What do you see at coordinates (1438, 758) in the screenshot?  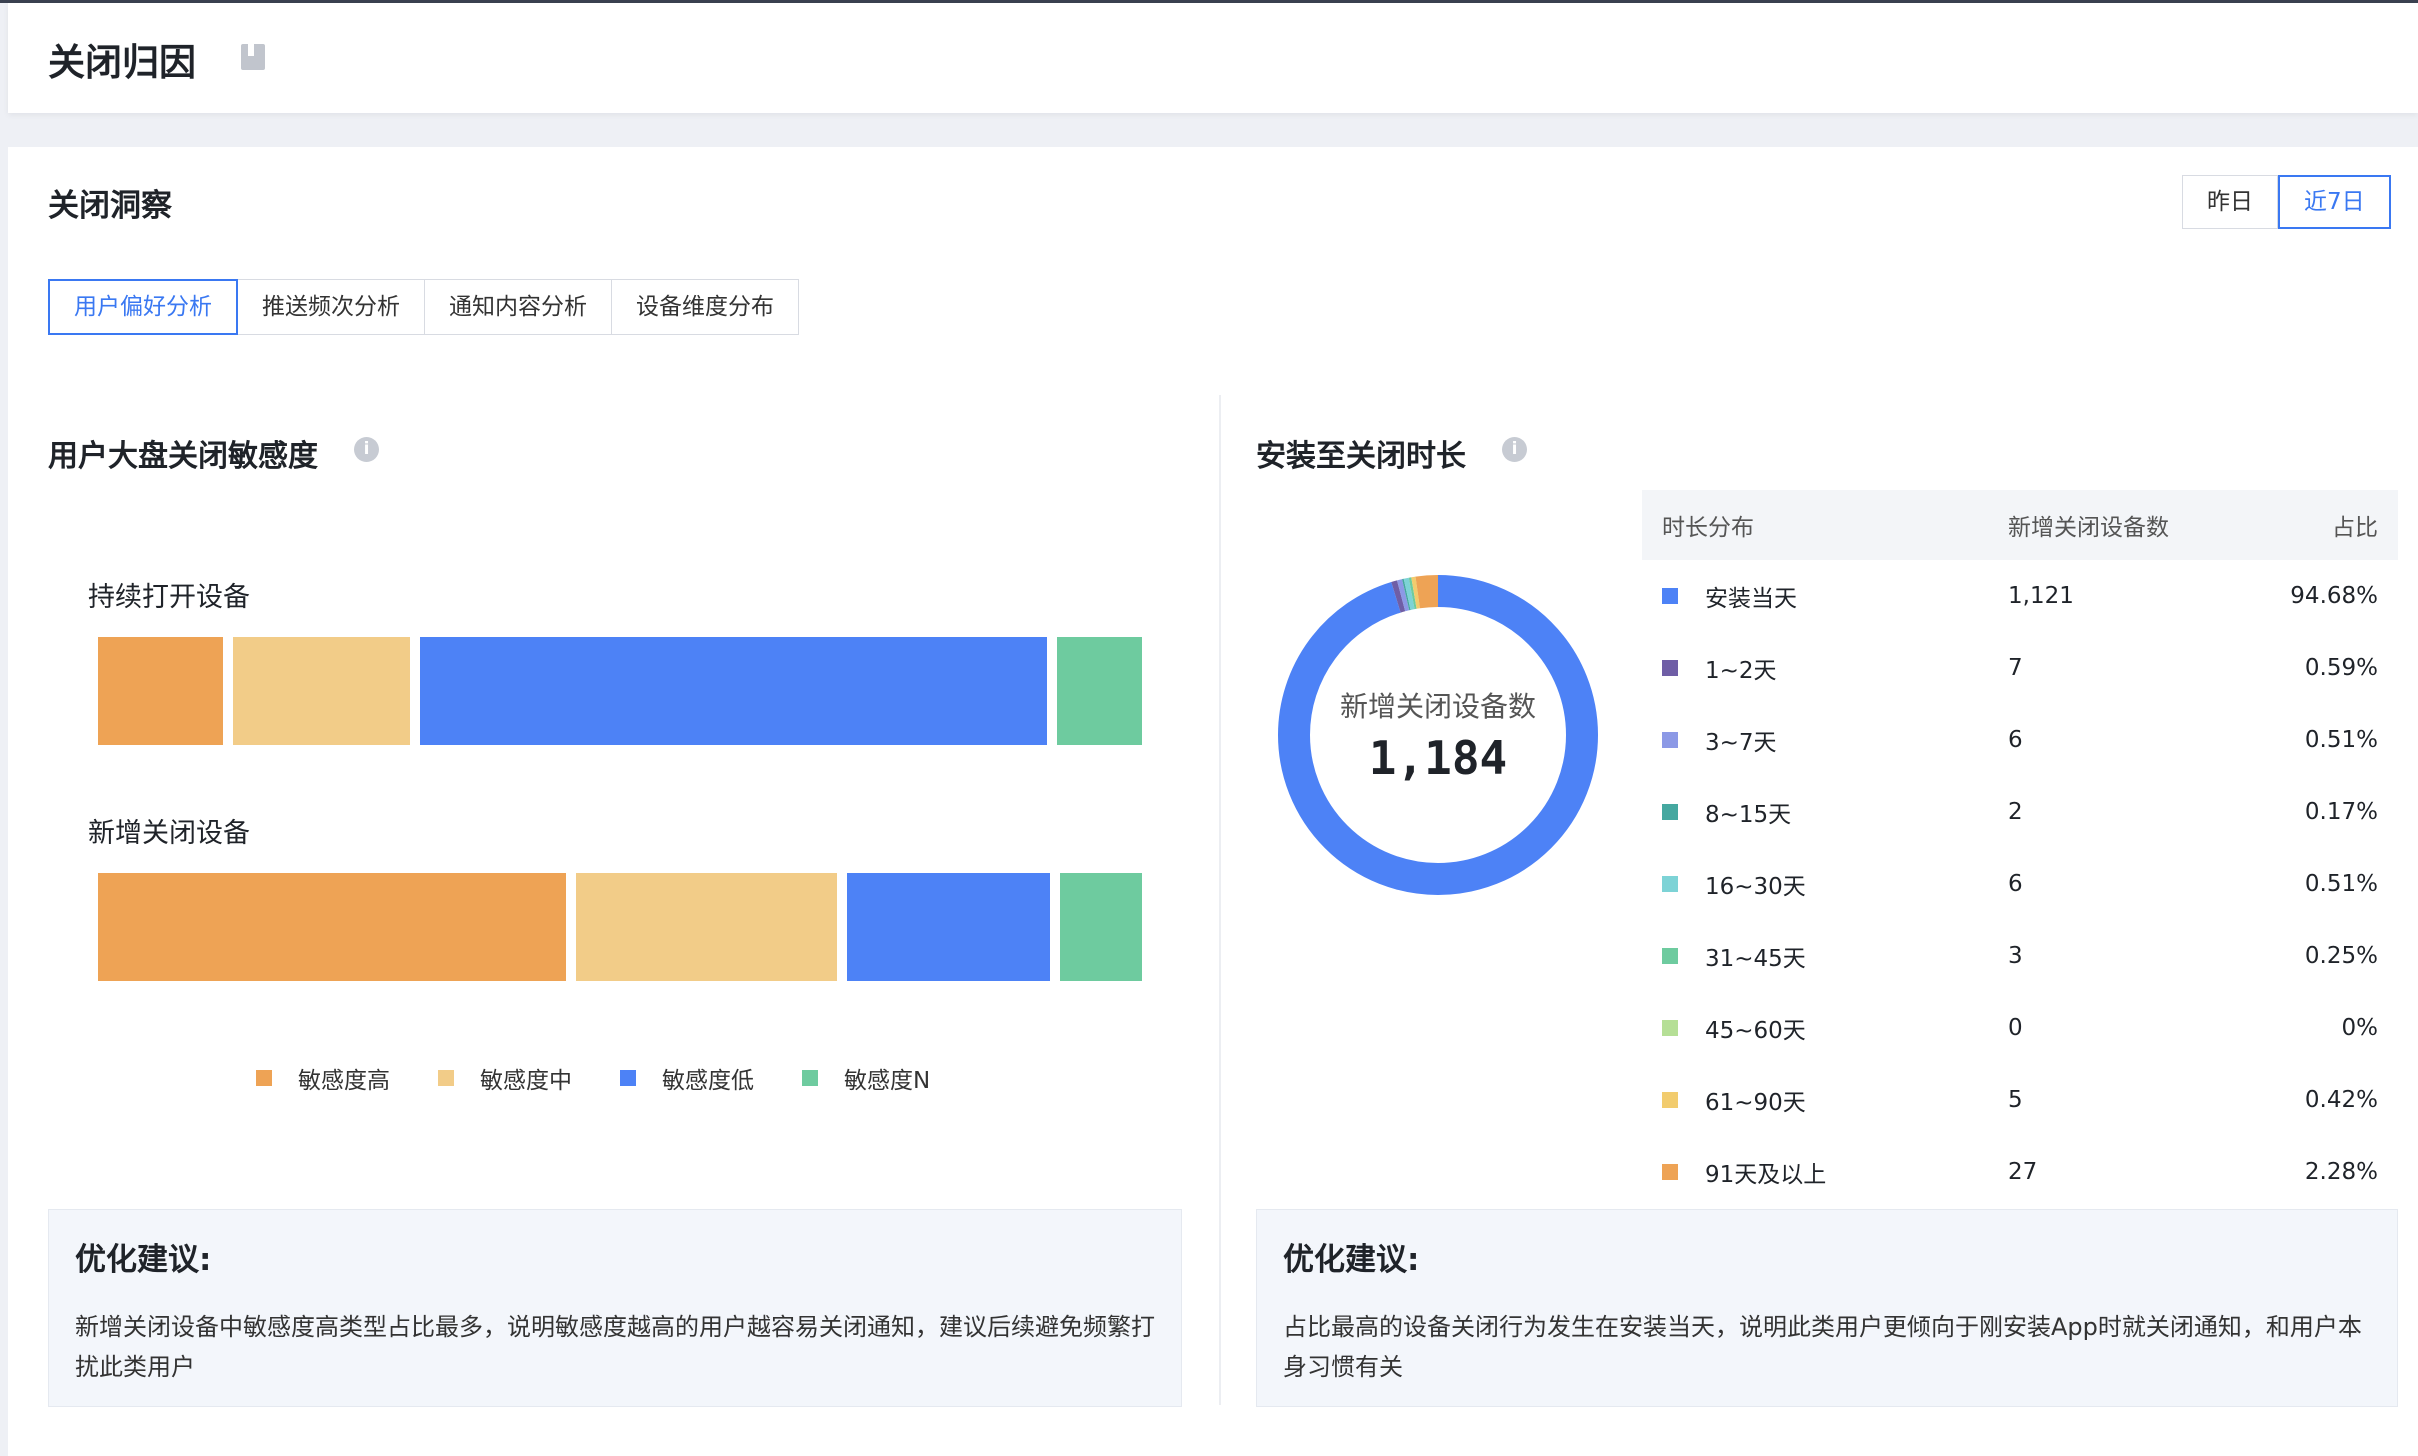 I see `donut-center-value: 1,184` at bounding box center [1438, 758].